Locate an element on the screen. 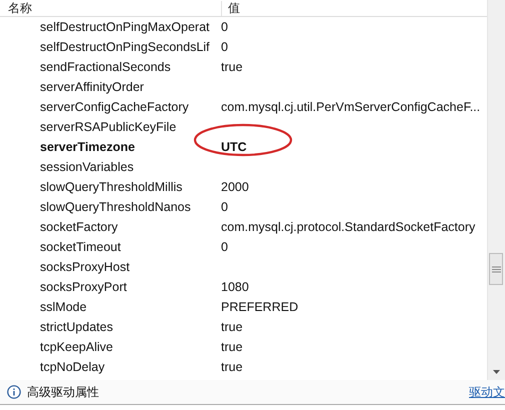  property-name: selfDestructOnPingMaxOperat is located at coordinates (125, 27).